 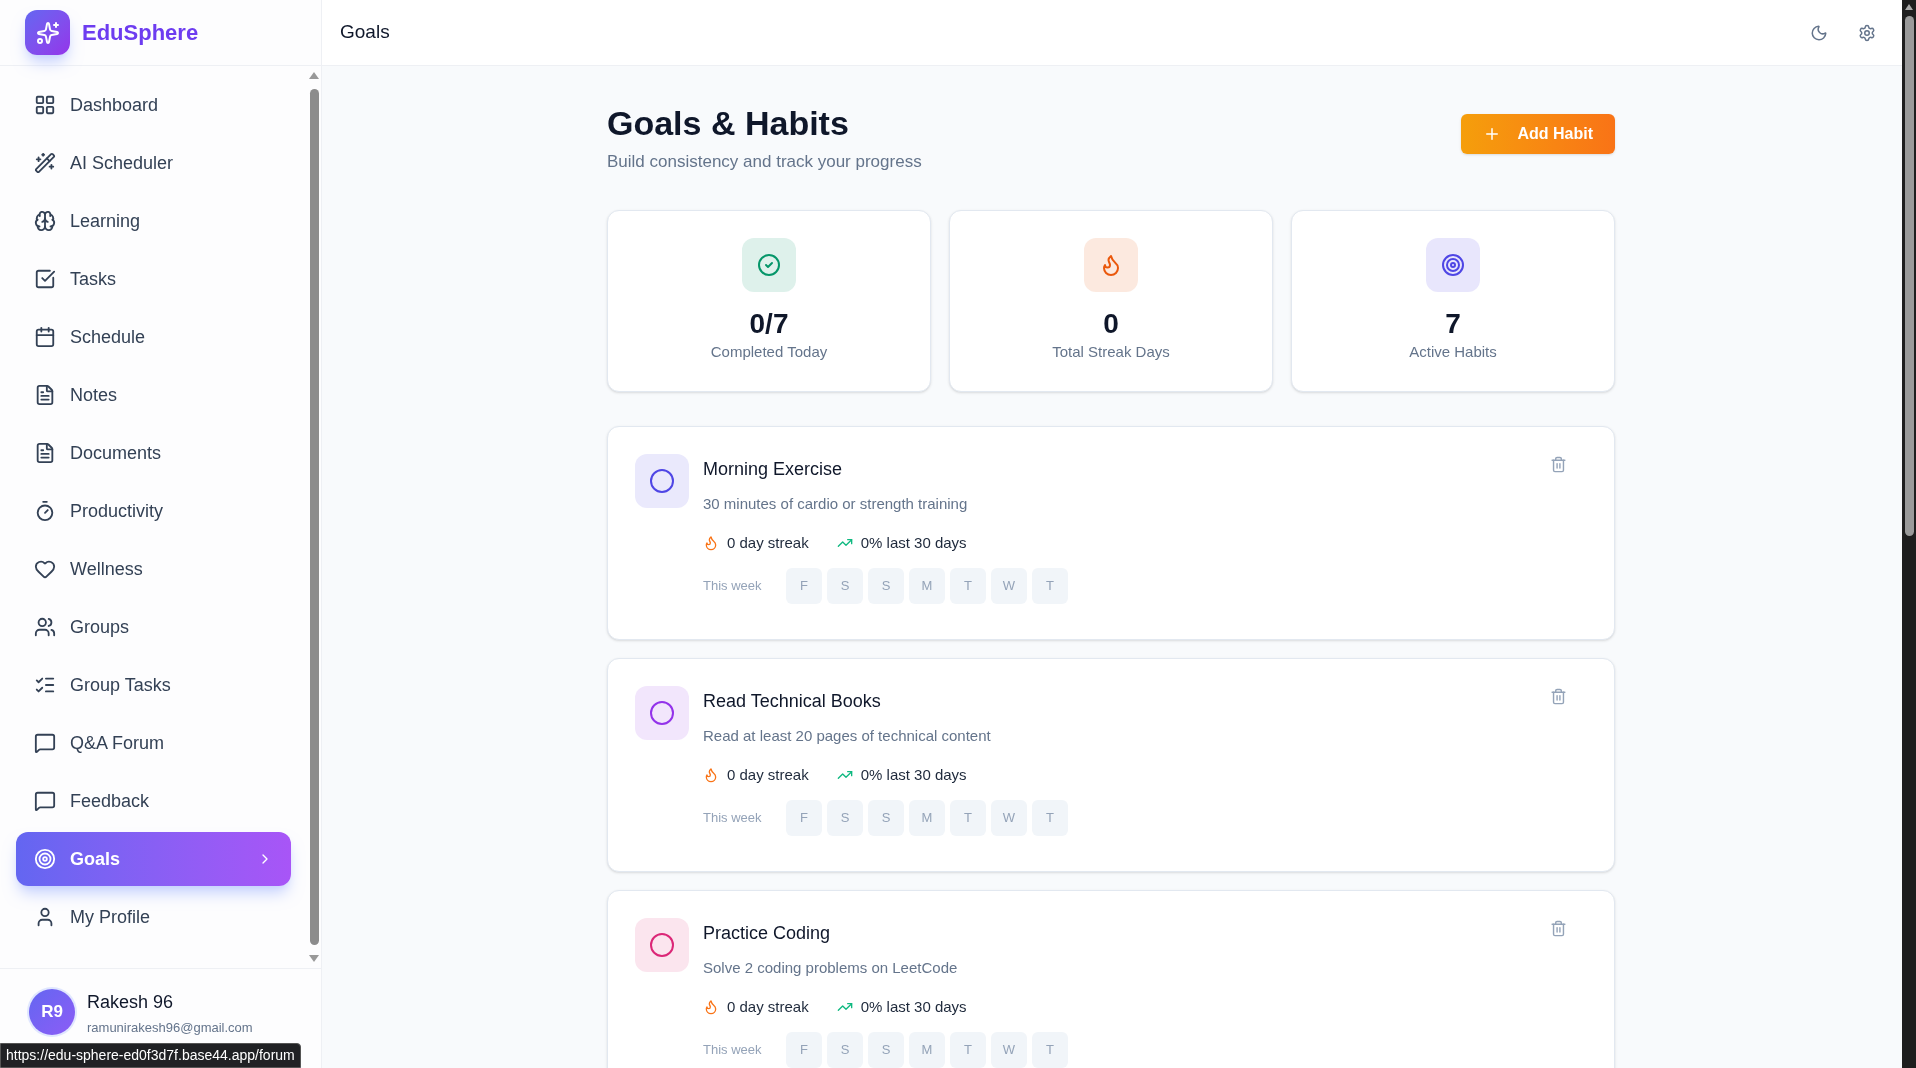 I want to click on users-icon, so click(x=45, y=627).